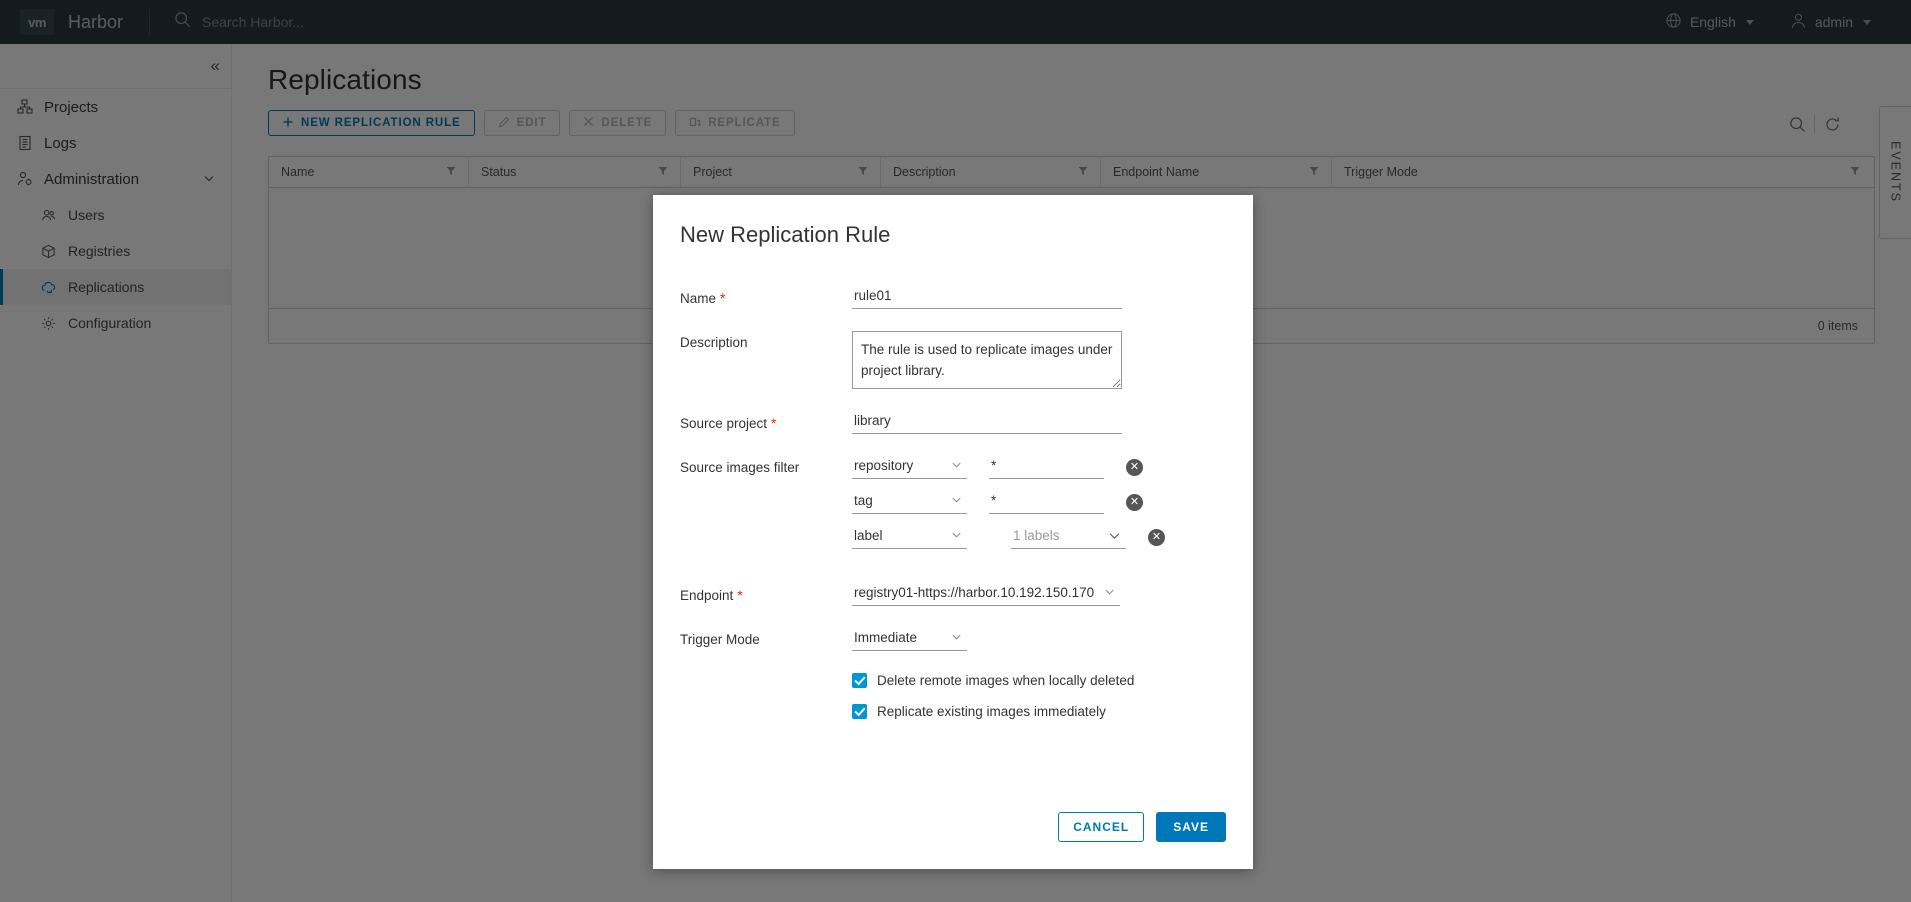  What do you see at coordinates (1101, 827) in the screenshot?
I see `cancel-button: CANCEL` at bounding box center [1101, 827].